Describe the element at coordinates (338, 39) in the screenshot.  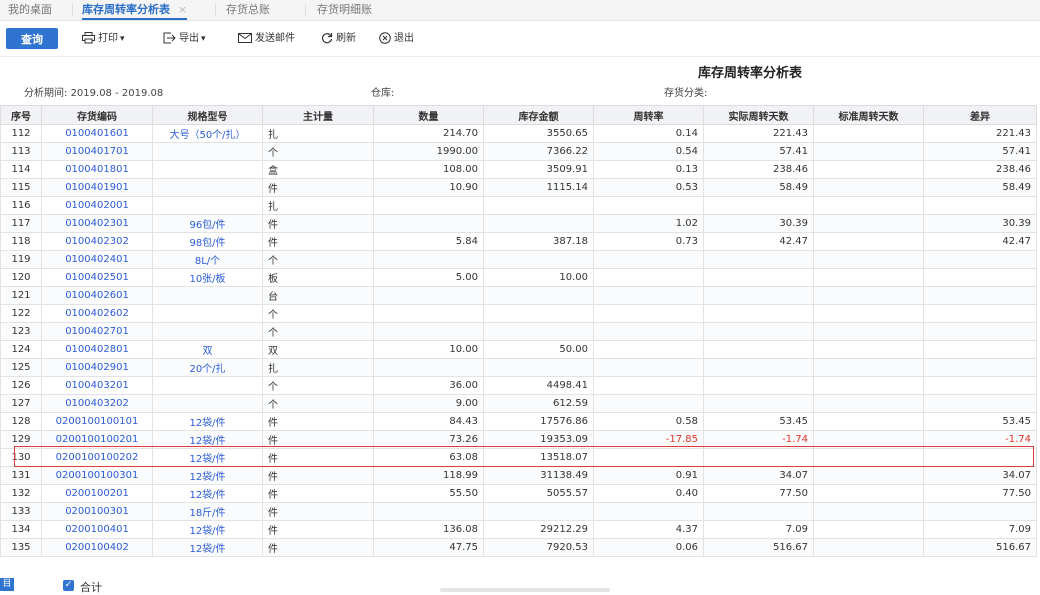
I see `refresh-button: 刷新` at that location.